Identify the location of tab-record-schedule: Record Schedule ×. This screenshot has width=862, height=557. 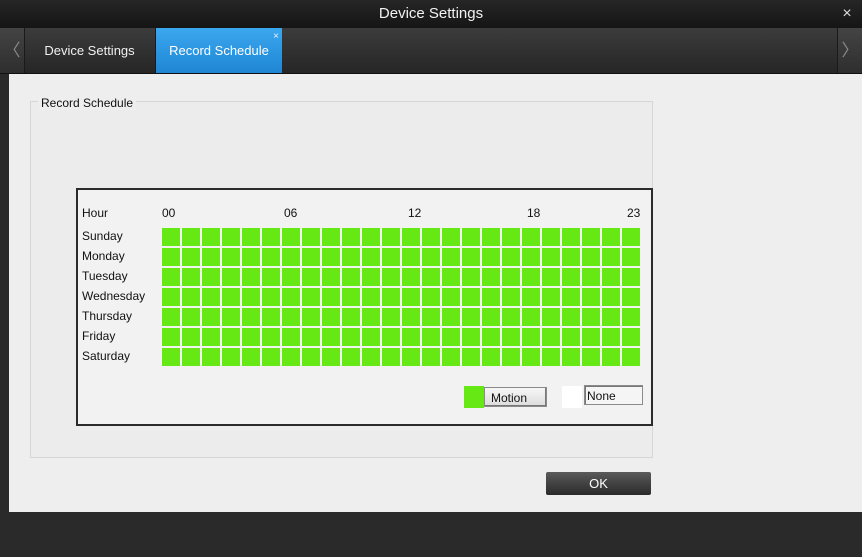
(219, 50).